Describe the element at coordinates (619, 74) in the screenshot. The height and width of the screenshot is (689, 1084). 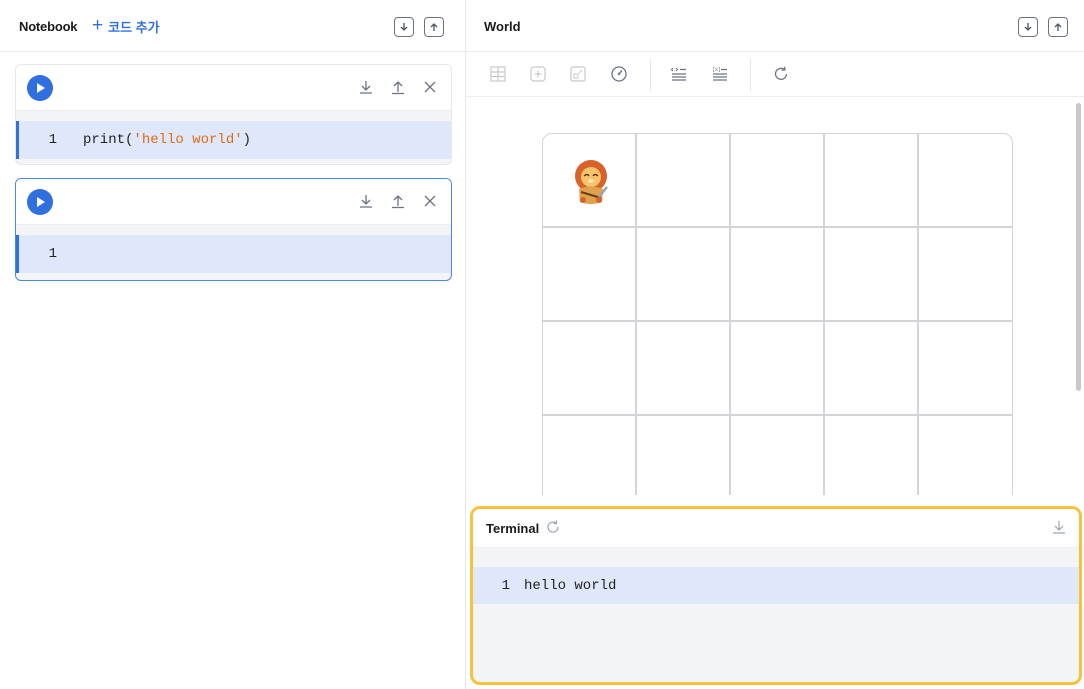
I see `speed-icon` at that location.